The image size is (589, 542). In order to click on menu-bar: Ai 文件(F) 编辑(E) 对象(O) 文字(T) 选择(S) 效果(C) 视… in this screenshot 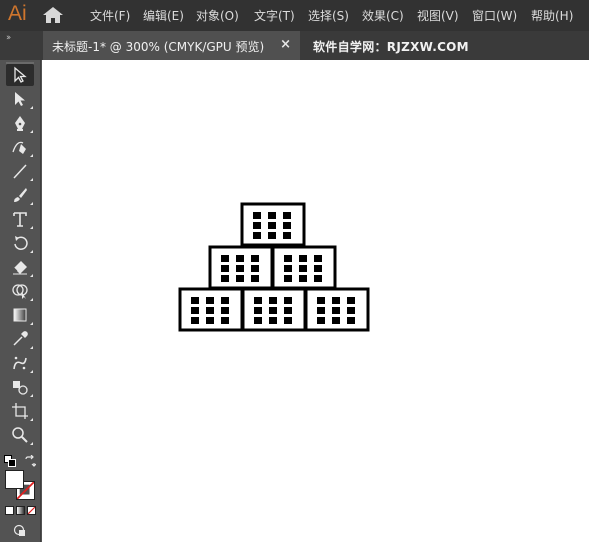, I will do `click(294, 15)`.